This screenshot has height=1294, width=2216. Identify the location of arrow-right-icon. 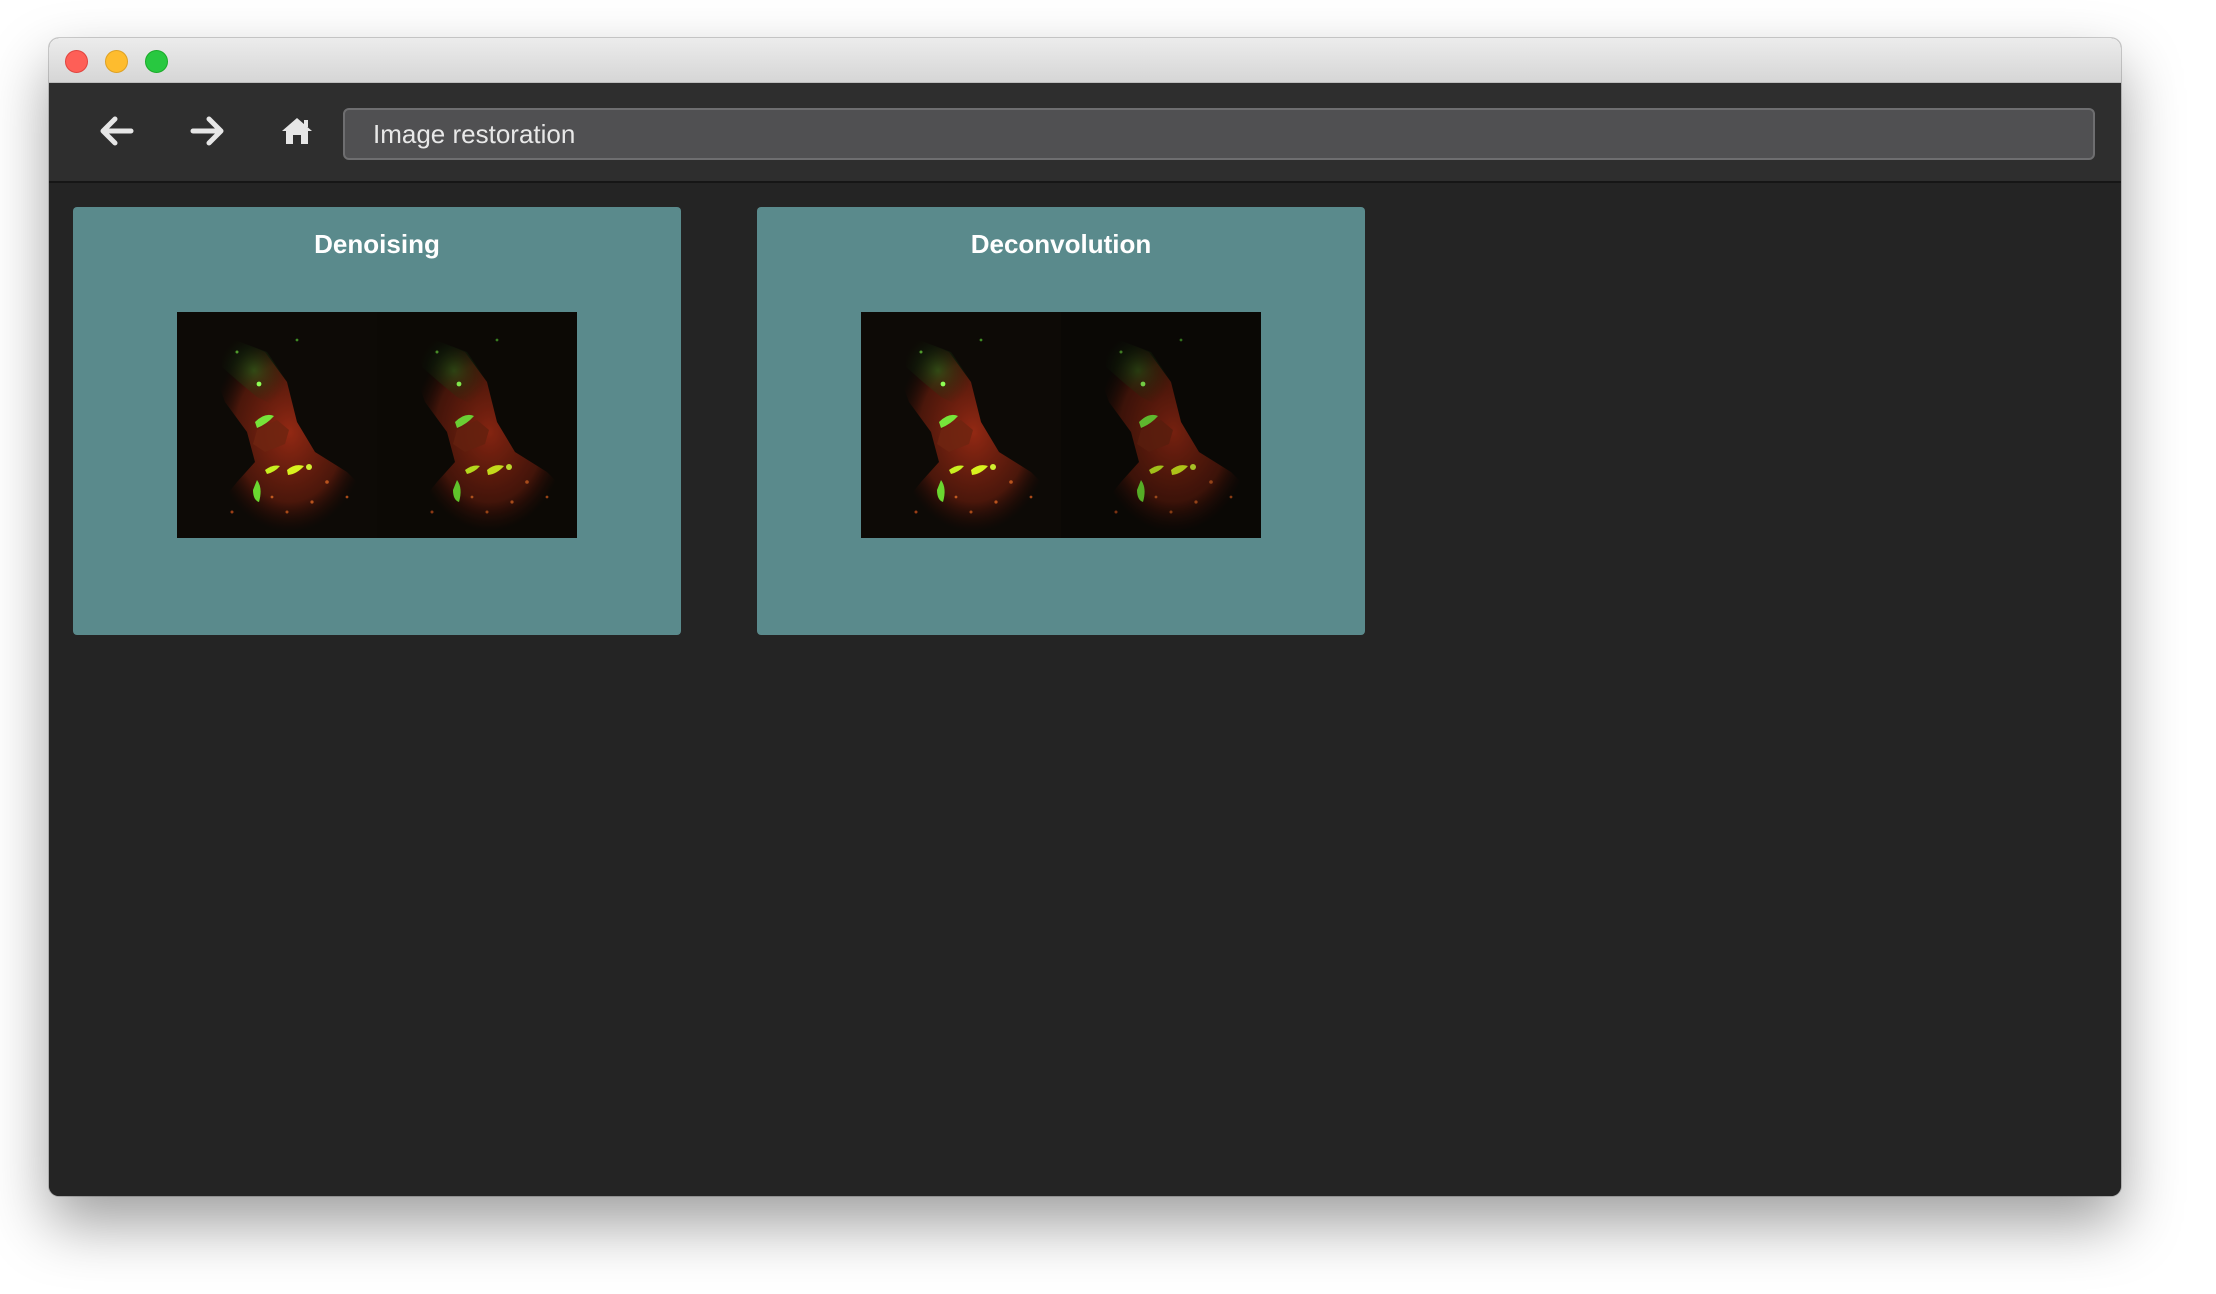
(207, 131).